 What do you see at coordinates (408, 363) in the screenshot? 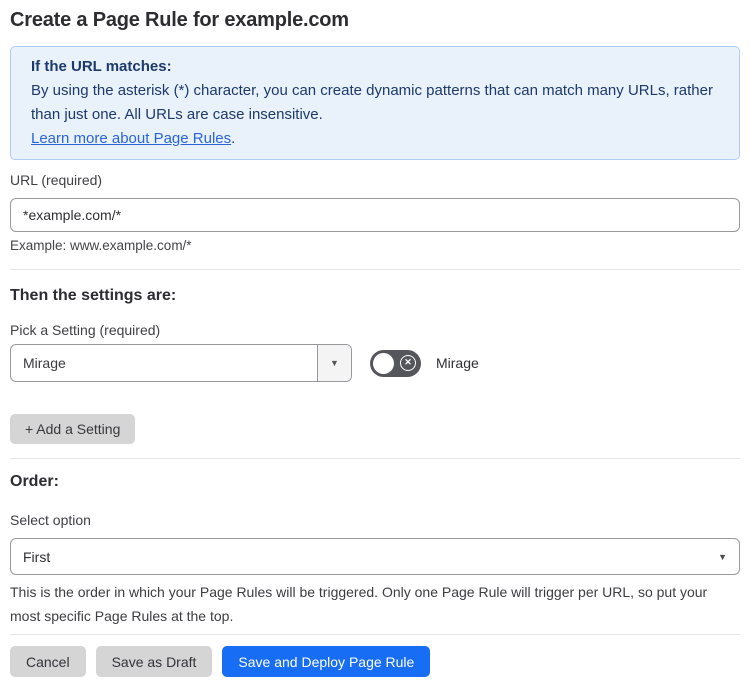
I see `toggle-off-x-icon: ✕` at bounding box center [408, 363].